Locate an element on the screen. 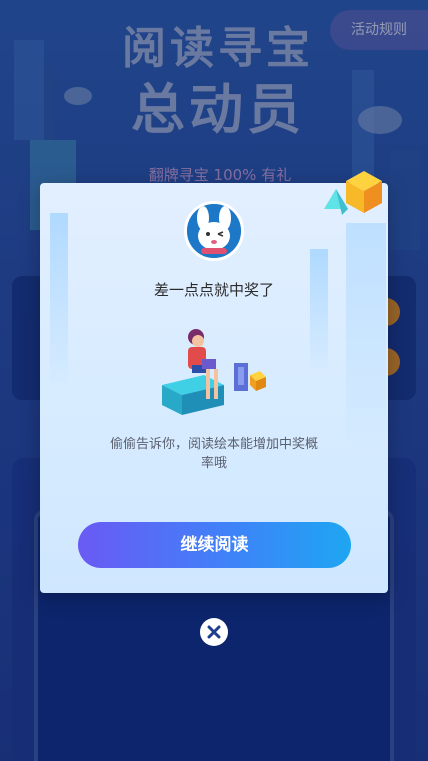 The image size is (428, 761). cube-decoration-icon is located at coordinates (355, 195).